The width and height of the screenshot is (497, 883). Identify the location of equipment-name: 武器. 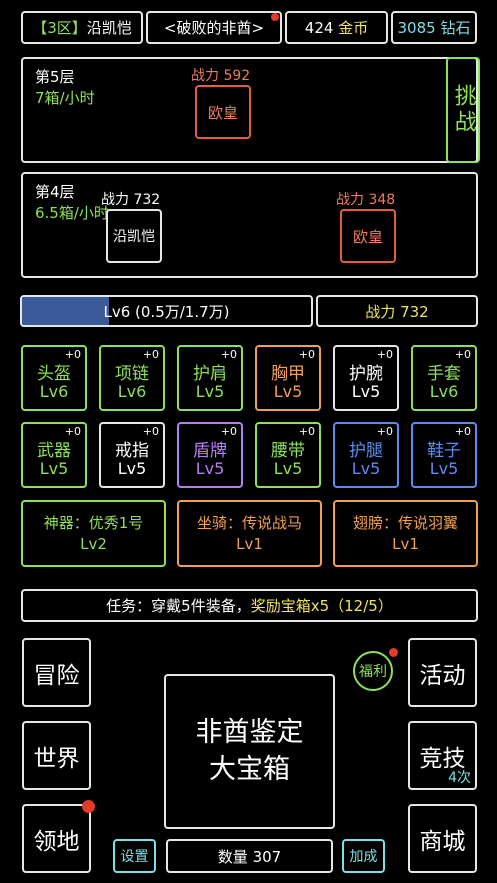
(54, 451).